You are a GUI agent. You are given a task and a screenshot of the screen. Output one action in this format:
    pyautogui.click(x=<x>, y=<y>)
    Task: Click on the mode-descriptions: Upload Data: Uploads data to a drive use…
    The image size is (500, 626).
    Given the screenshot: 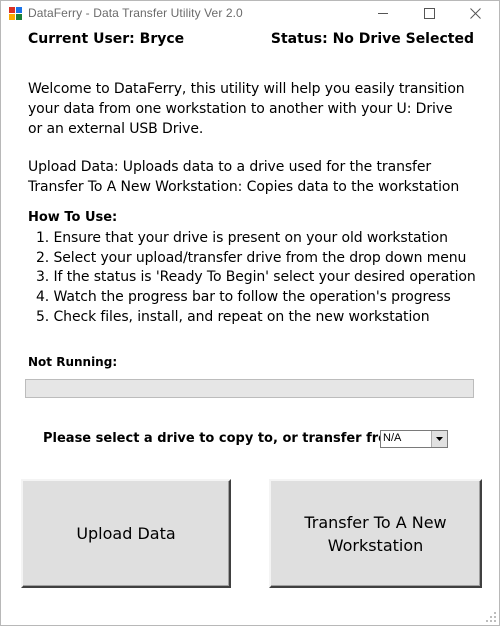 What is the action you would take?
    pyautogui.click(x=253, y=177)
    